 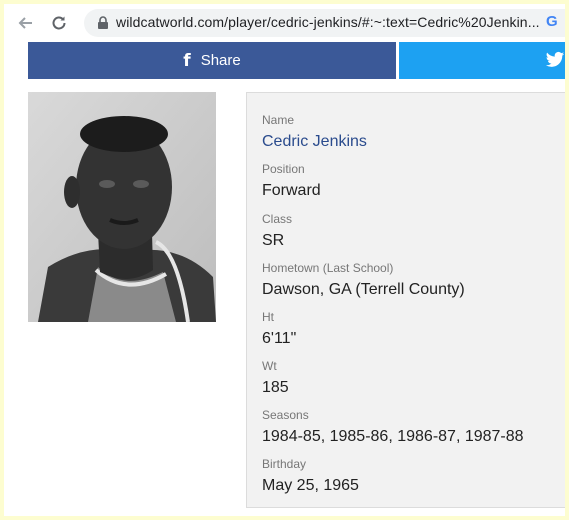 What do you see at coordinates (393, 436) in the screenshot?
I see `field-value: 1984-85, 1985-86, 1986-87, 1987-88` at bounding box center [393, 436].